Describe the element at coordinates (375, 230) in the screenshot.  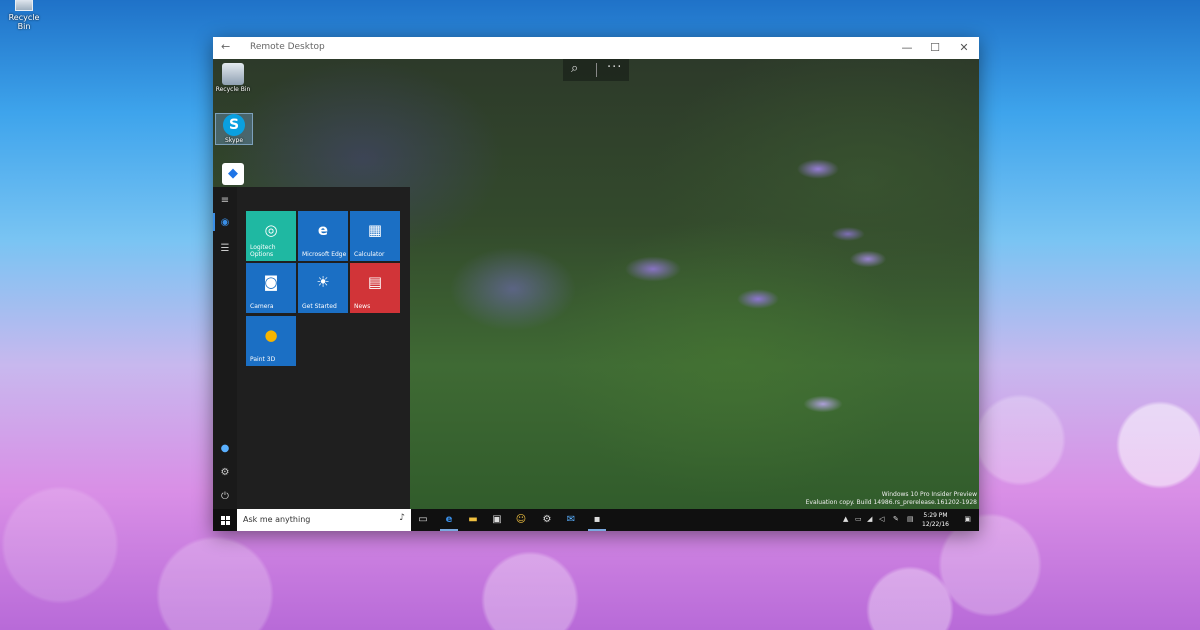
I see `calculator-icon: ▦` at that location.